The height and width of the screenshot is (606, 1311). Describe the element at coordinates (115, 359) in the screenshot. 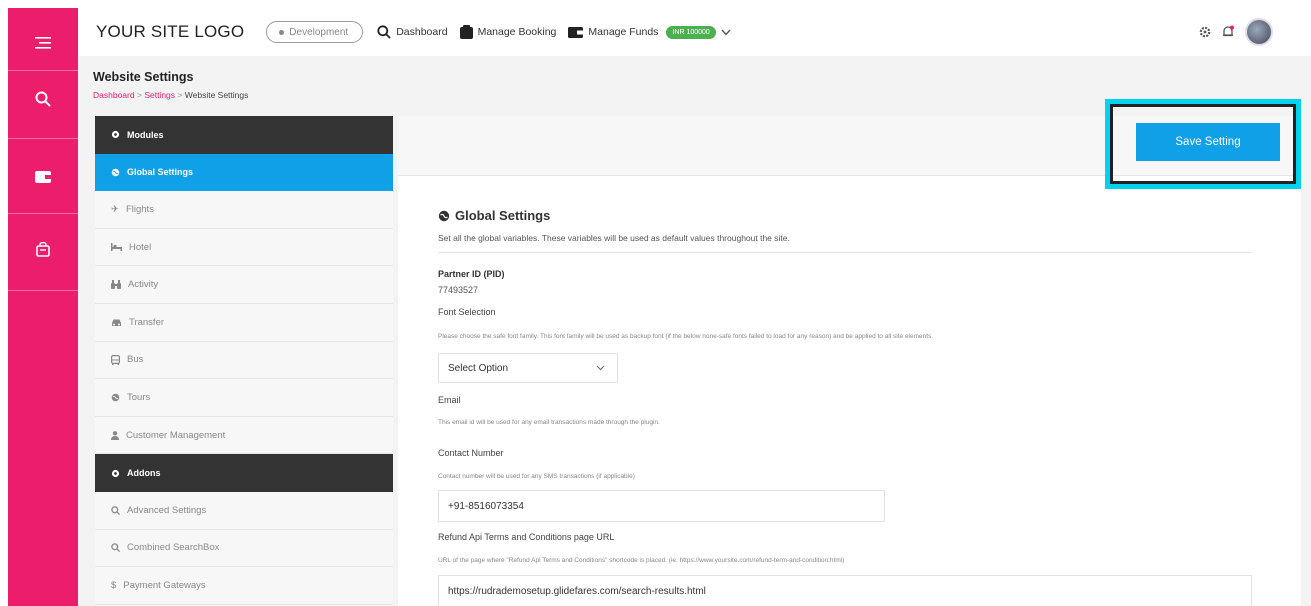

I see `bus-icon` at that location.